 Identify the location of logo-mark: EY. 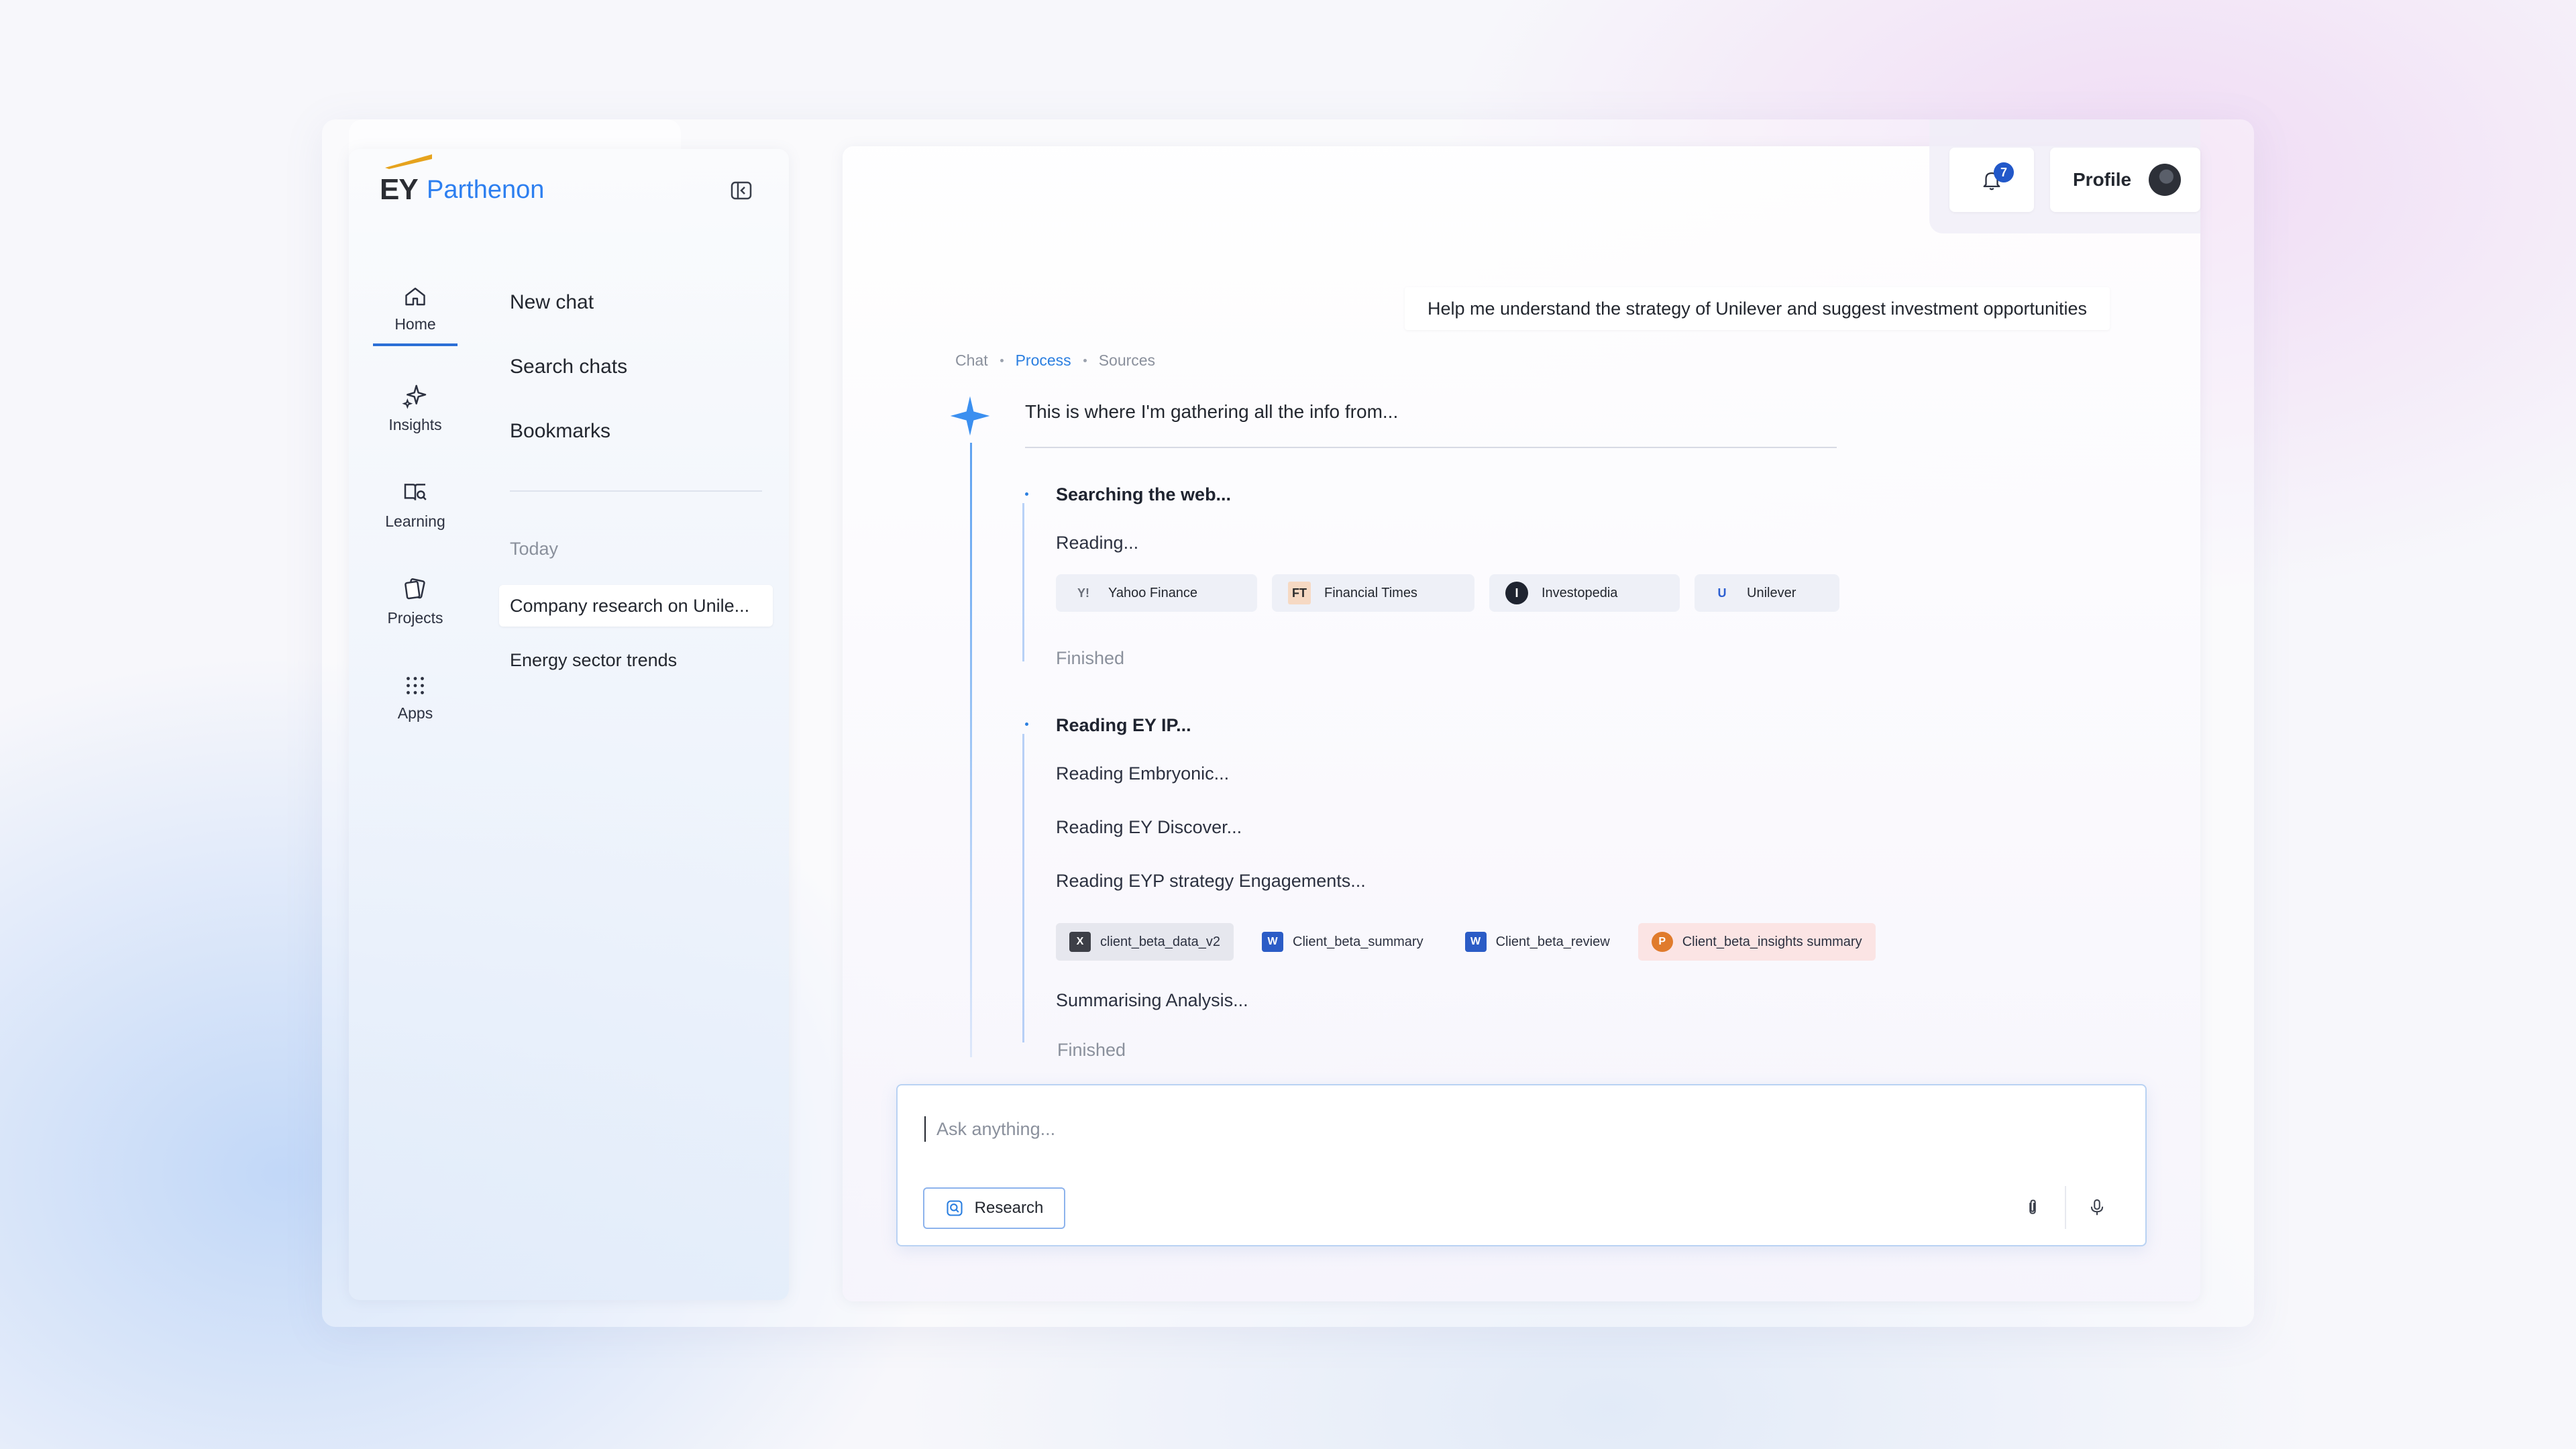
(399, 189).